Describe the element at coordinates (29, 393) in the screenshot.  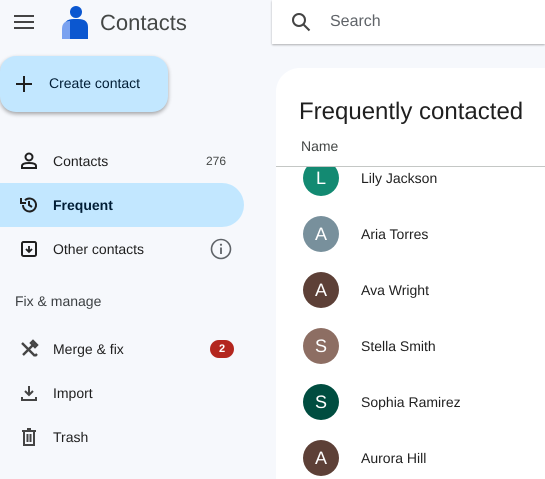
I see `download-icon` at that location.